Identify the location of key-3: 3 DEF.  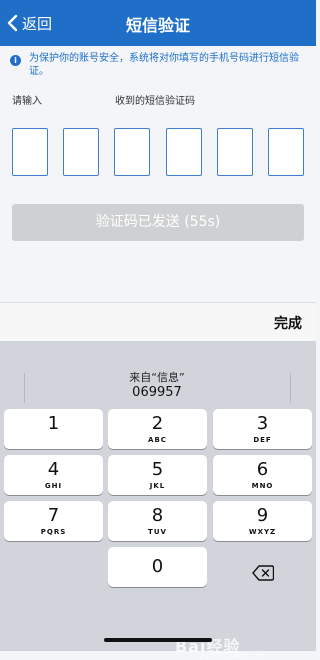
(262, 429).